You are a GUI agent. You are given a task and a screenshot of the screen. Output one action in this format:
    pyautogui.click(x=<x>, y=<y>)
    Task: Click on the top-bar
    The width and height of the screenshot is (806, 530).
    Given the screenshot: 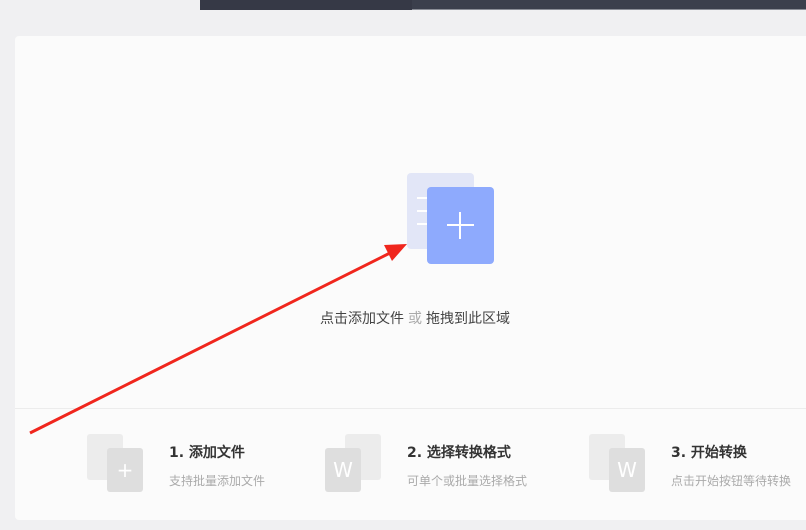 What is the action you would take?
    pyautogui.click(x=503, y=5)
    